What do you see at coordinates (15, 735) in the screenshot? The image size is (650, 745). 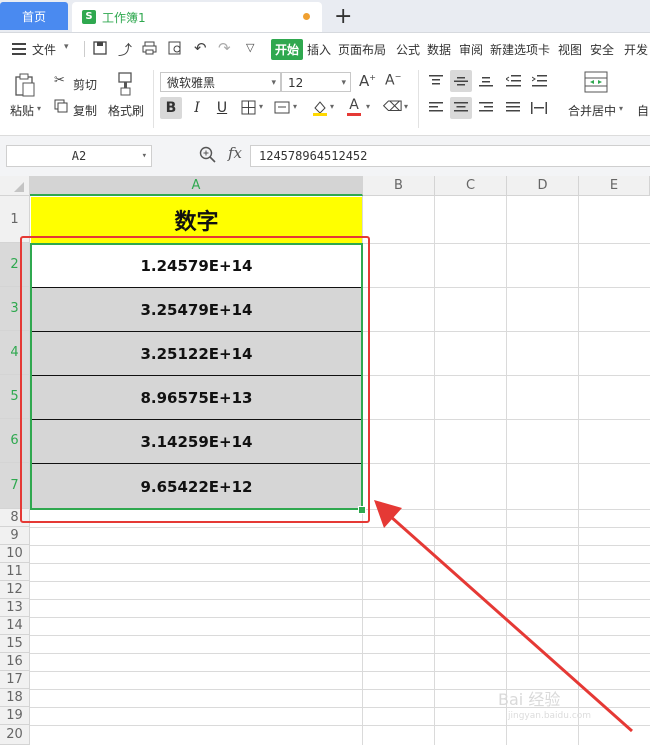 I see `row-header-20: 20` at bounding box center [15, 735].